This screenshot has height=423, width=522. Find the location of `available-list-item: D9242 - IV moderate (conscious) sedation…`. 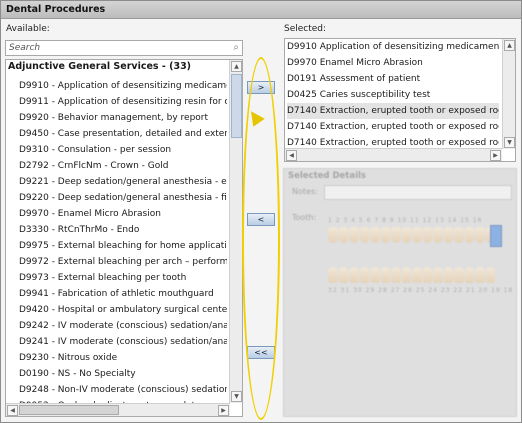

available-list-item: D9242 - IV moderate (conscious) sedation… is located at coordinates (123, 326).